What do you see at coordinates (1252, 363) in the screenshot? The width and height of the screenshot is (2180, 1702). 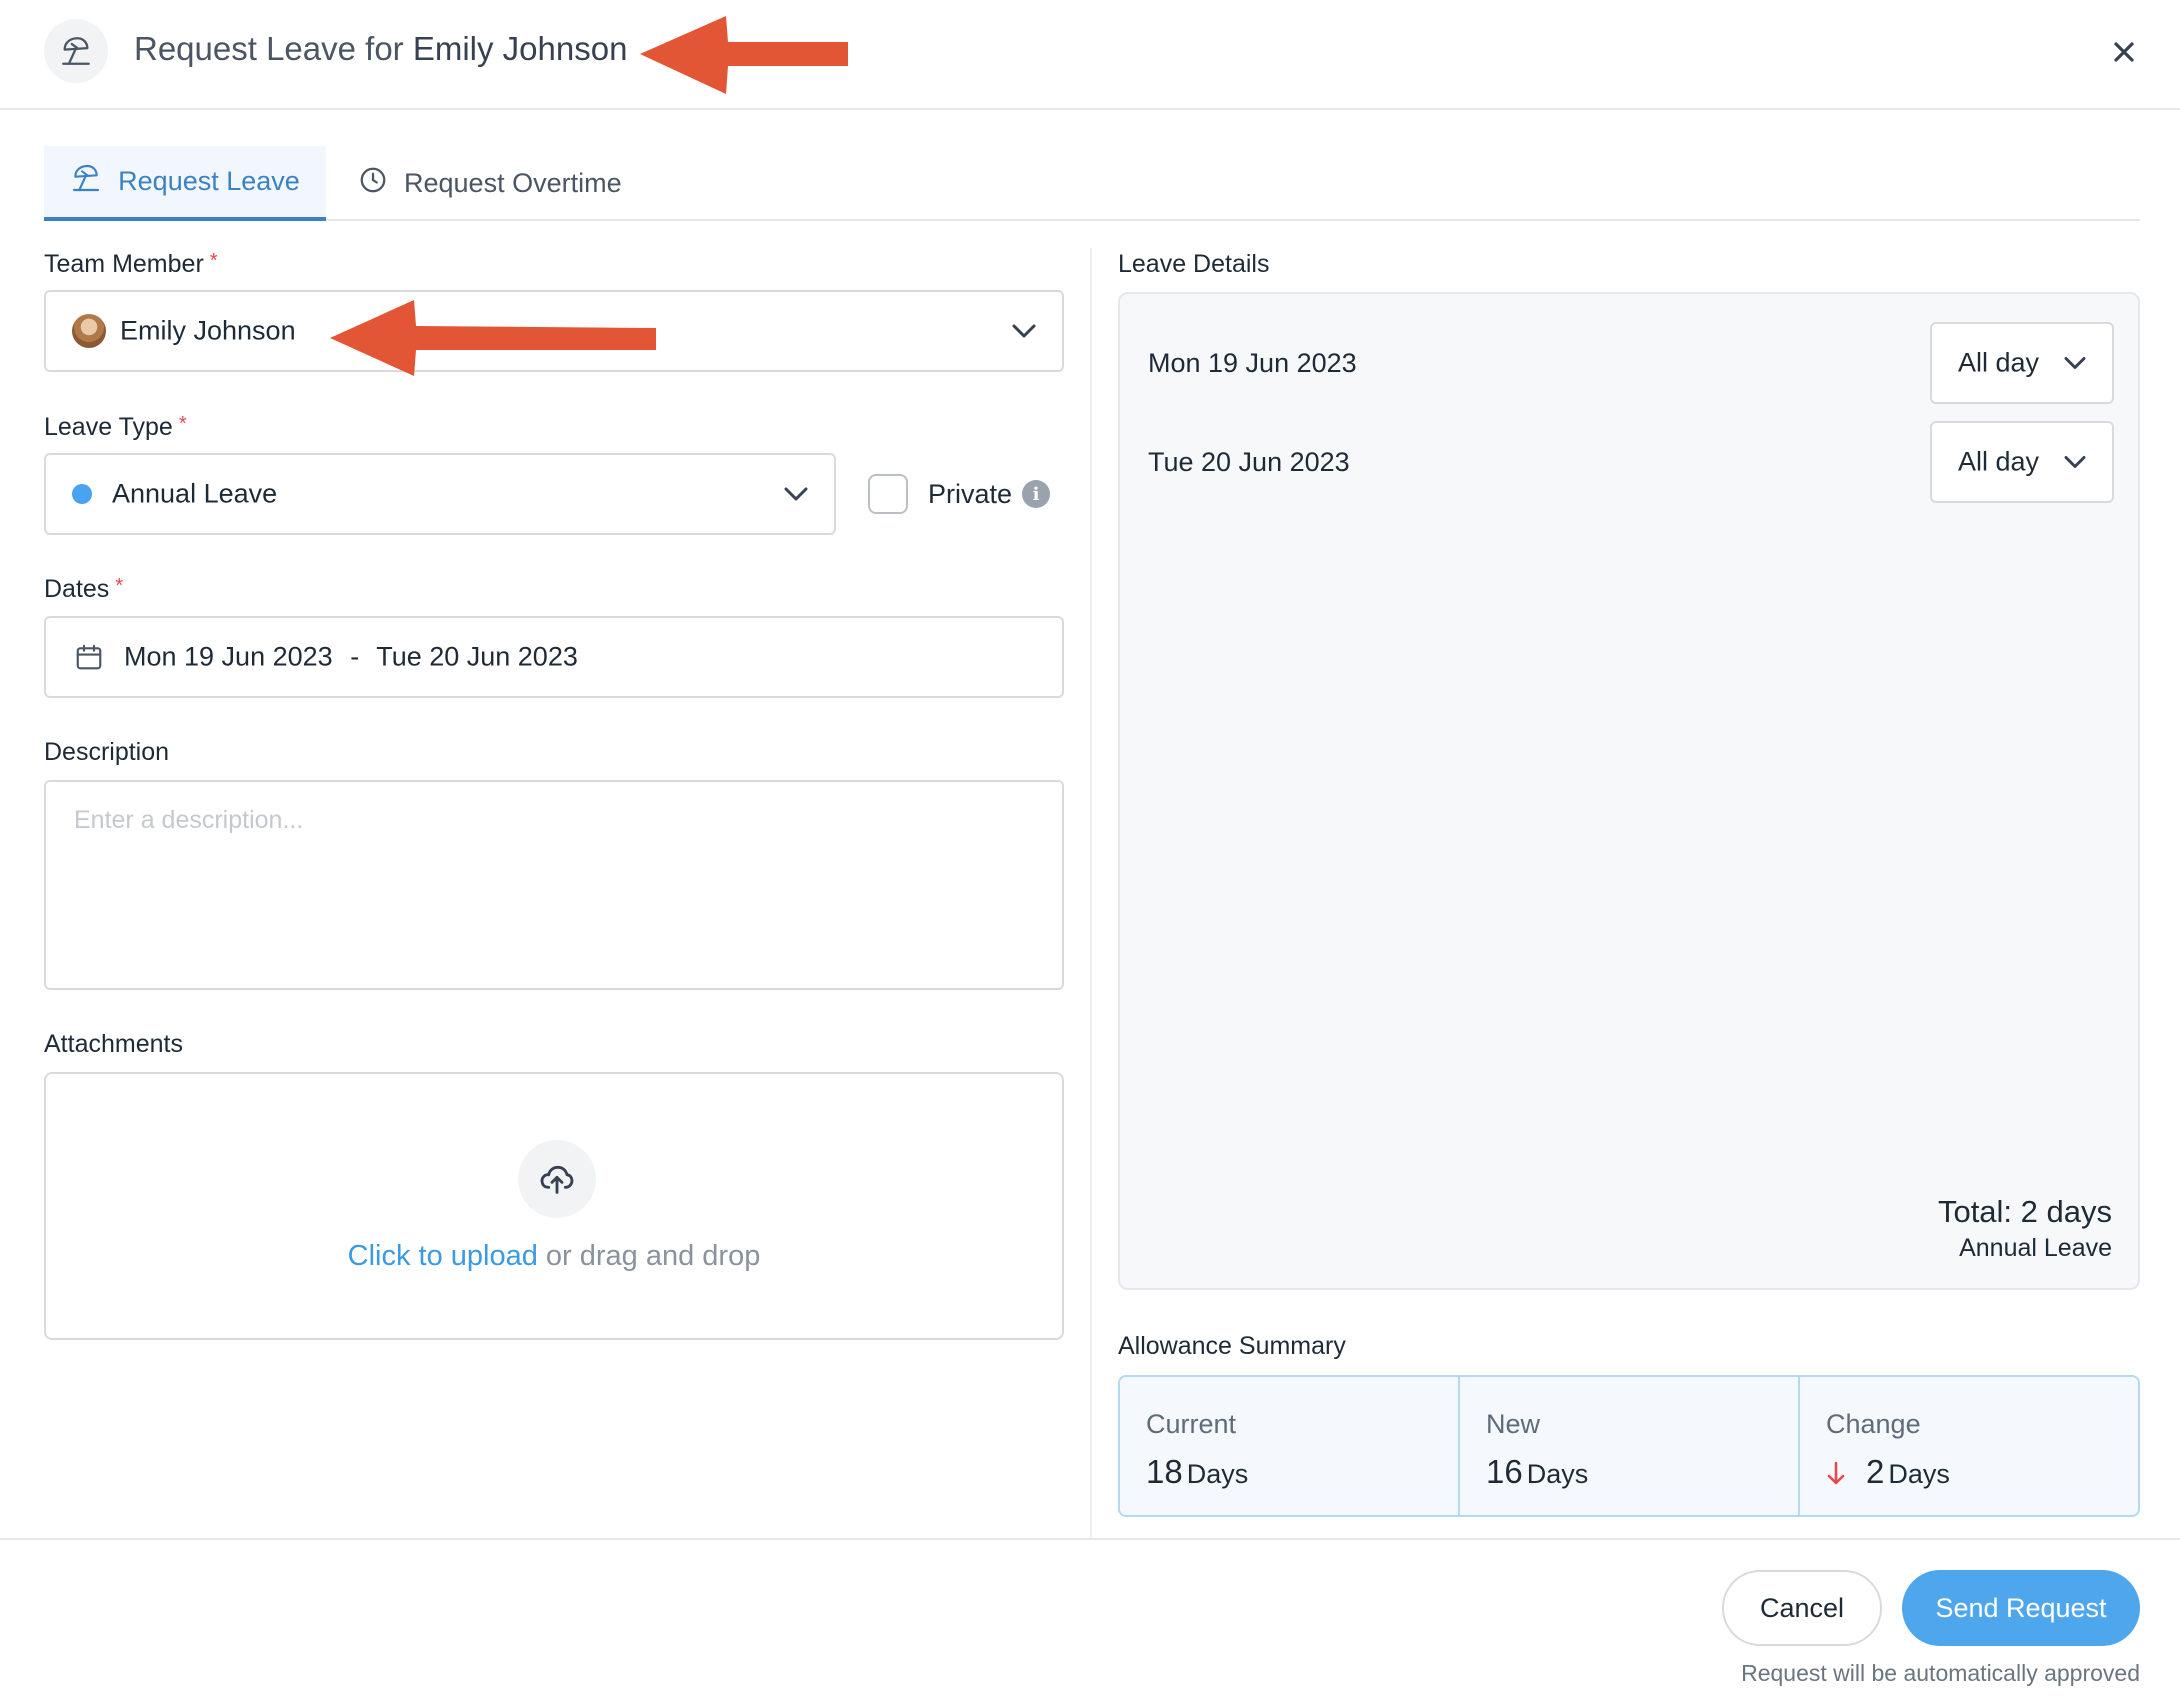 I see `leave-detail-date: Mon 19 Jun 2023` at bounding box center [1252, 363].